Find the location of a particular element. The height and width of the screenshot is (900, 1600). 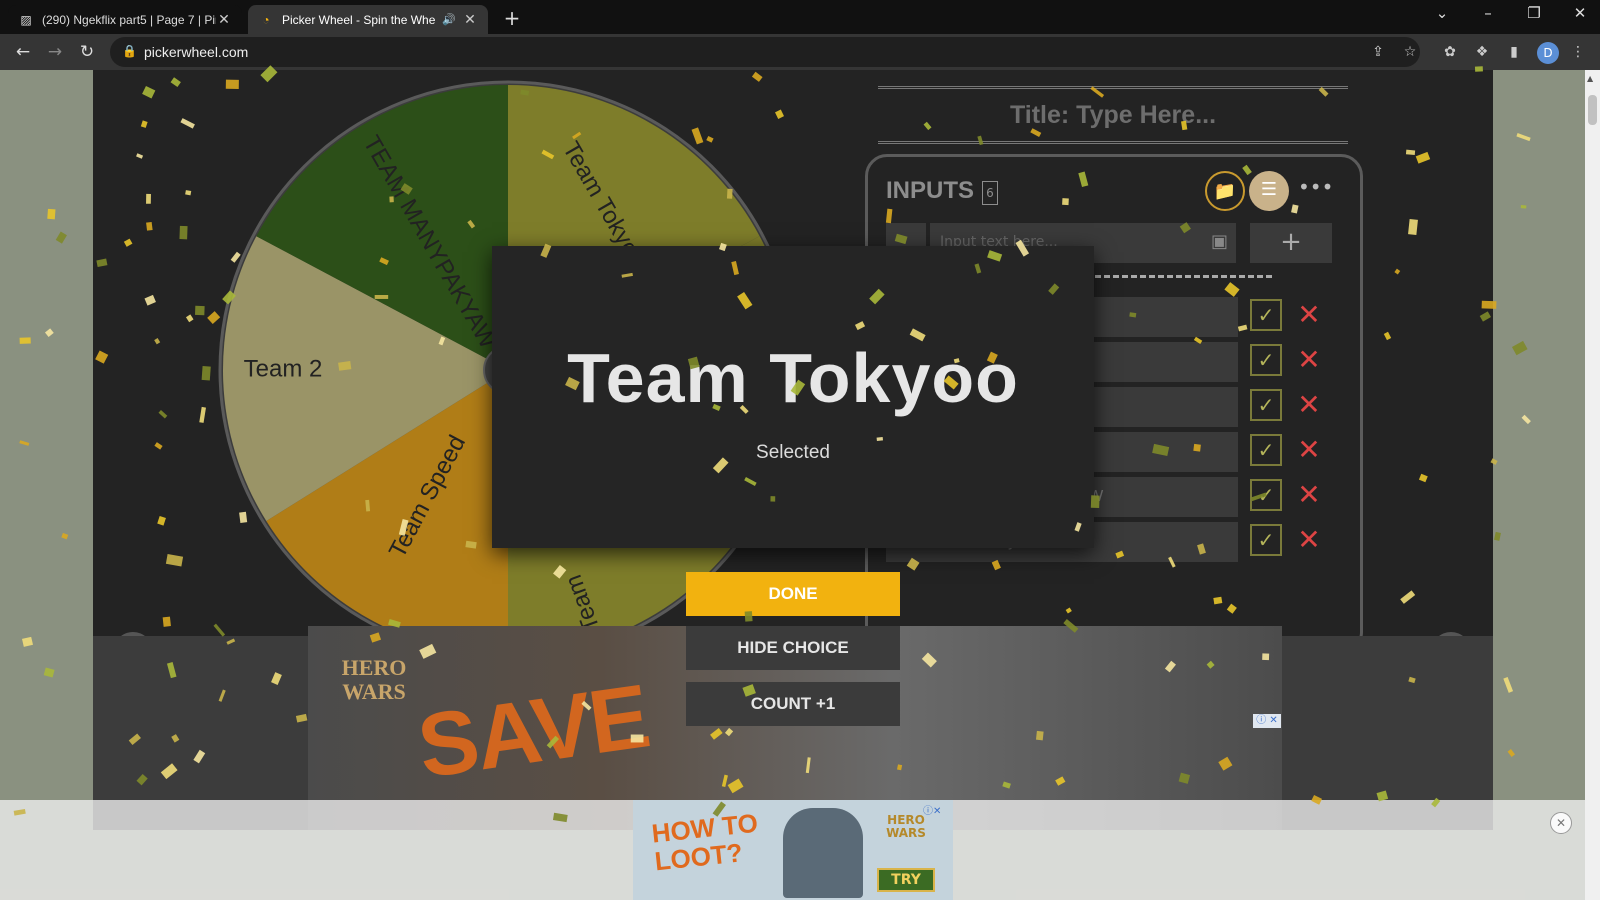

extension-icon: ✿ is located at coordinates (1450, 52).